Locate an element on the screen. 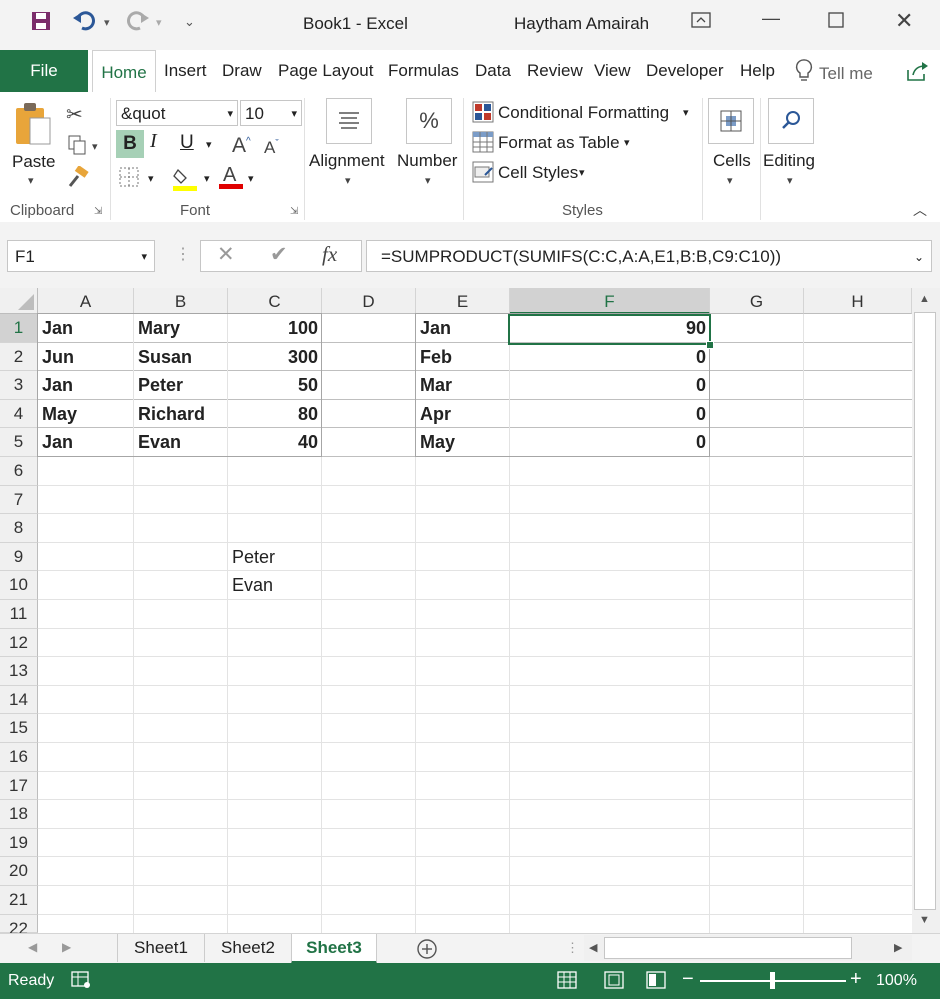  format-painter-icon is located at coordinates (78, 179).